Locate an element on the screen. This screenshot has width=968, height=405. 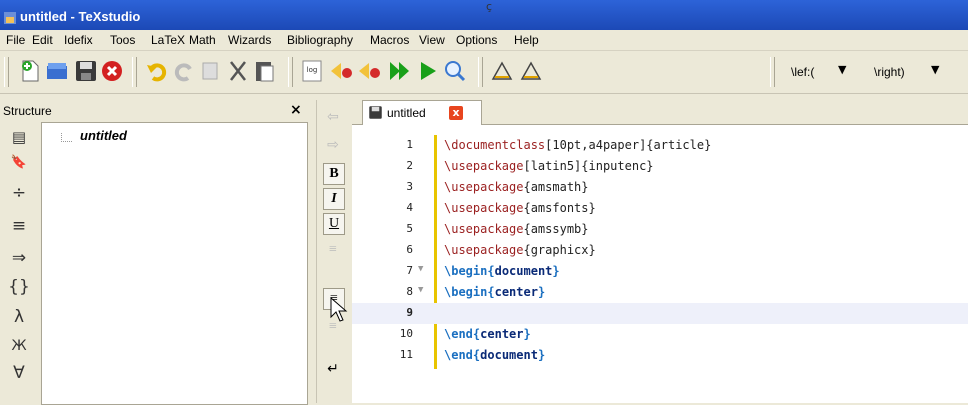
menu-help: Help is located at coordinates (526, 40).